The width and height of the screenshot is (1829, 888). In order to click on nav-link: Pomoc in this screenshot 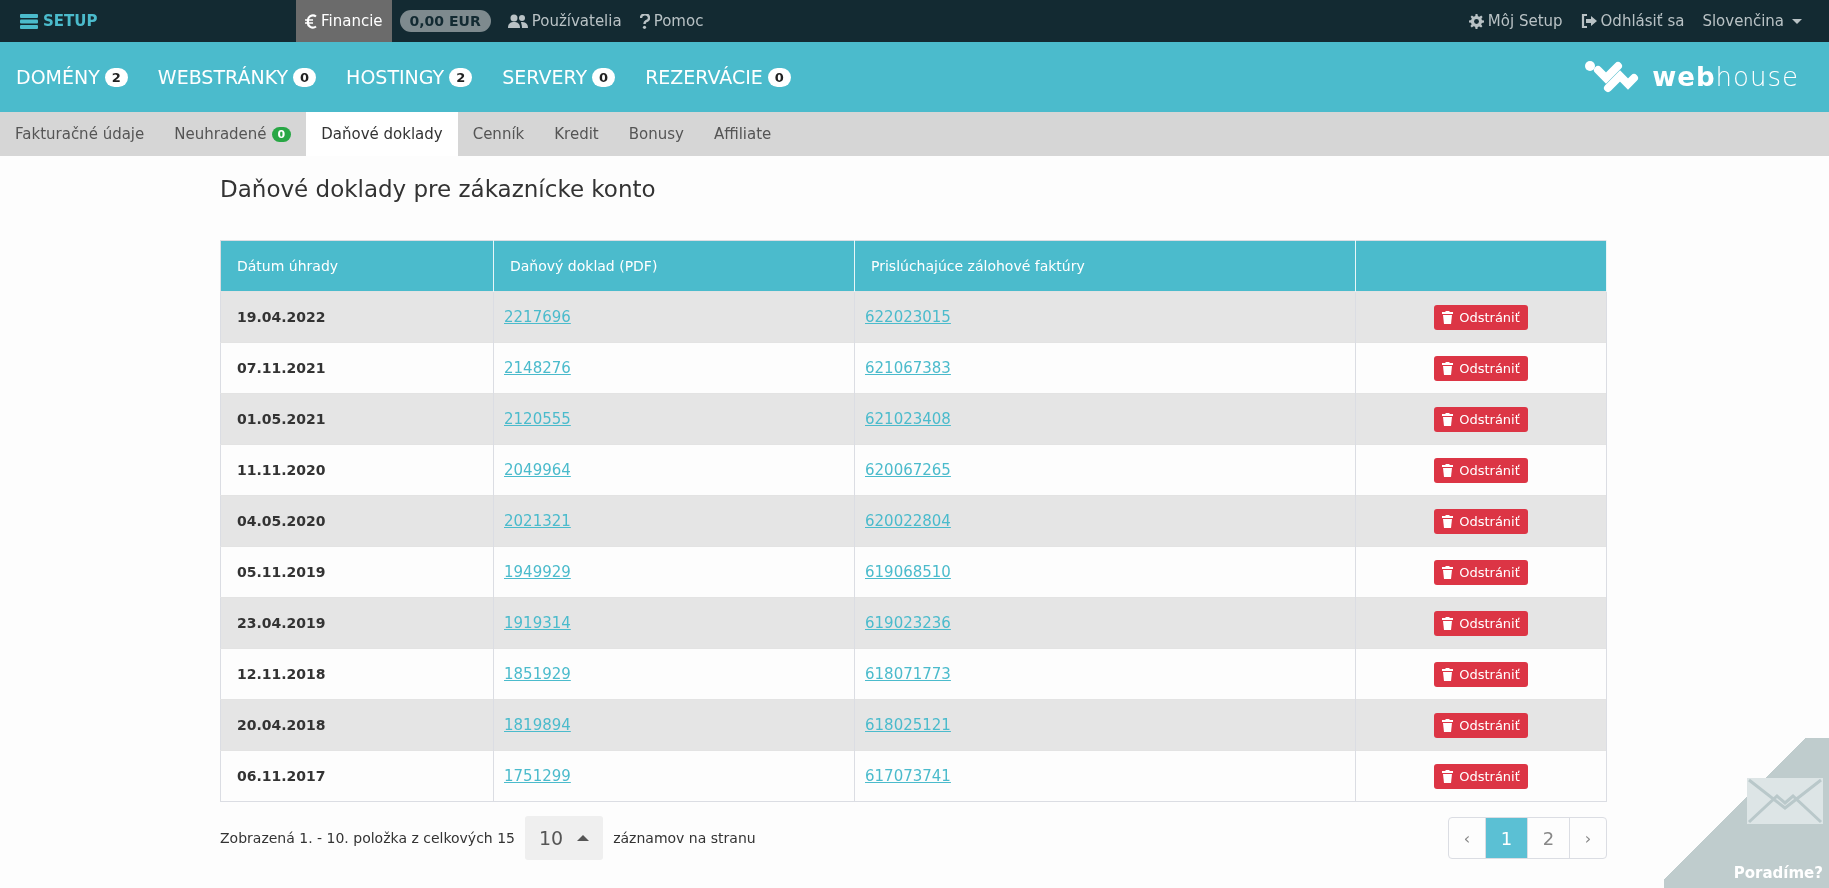, I will do `click(671, 21)`.